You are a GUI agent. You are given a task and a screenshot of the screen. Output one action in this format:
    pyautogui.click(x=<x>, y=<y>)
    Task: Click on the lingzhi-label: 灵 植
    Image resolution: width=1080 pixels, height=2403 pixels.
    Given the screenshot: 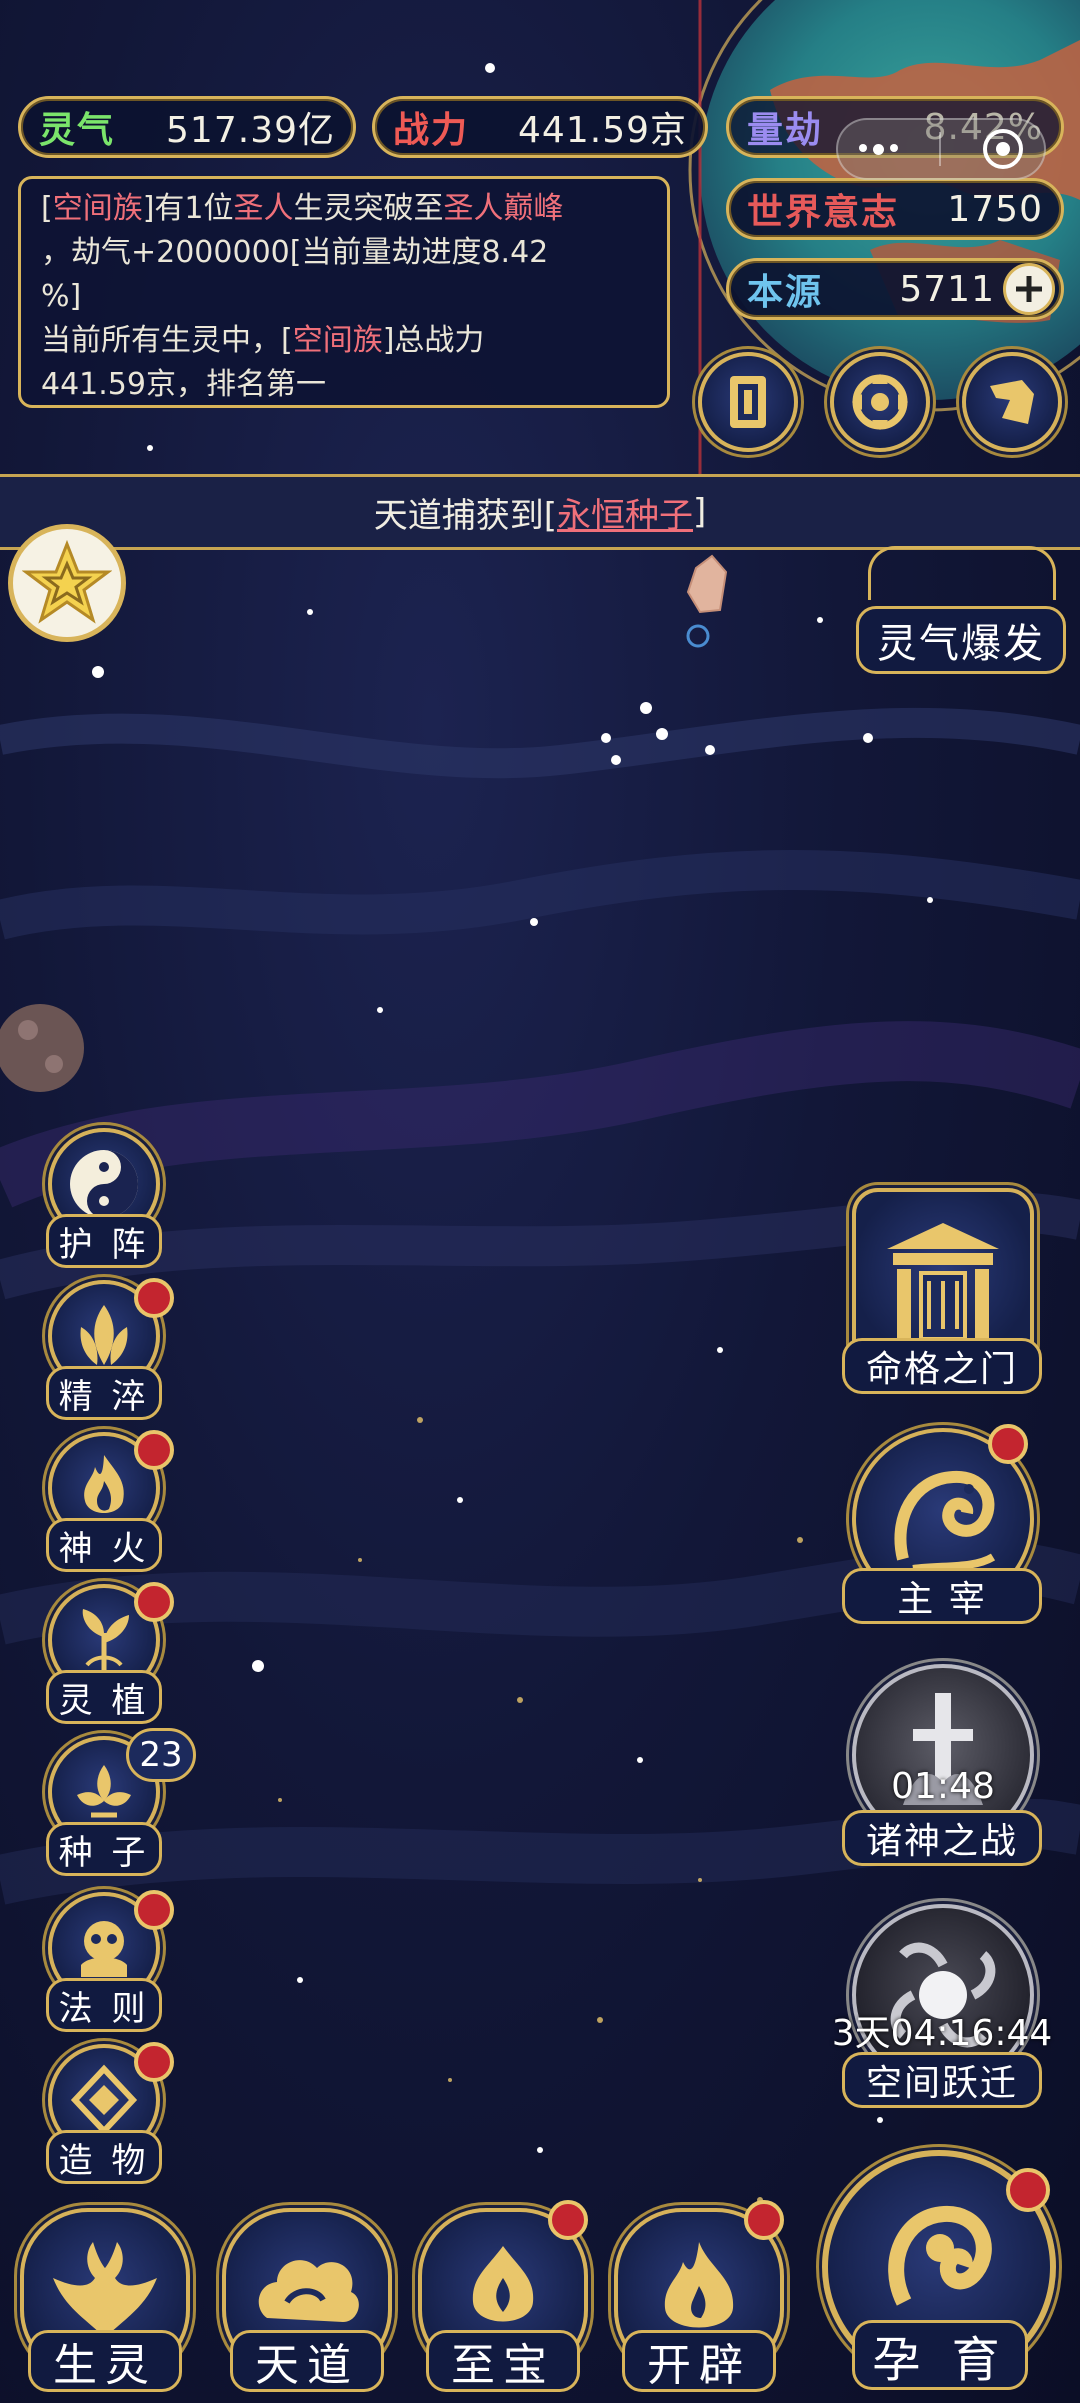 What is the action you would take?
    pyautogui.click(x=104, y=1697)
    